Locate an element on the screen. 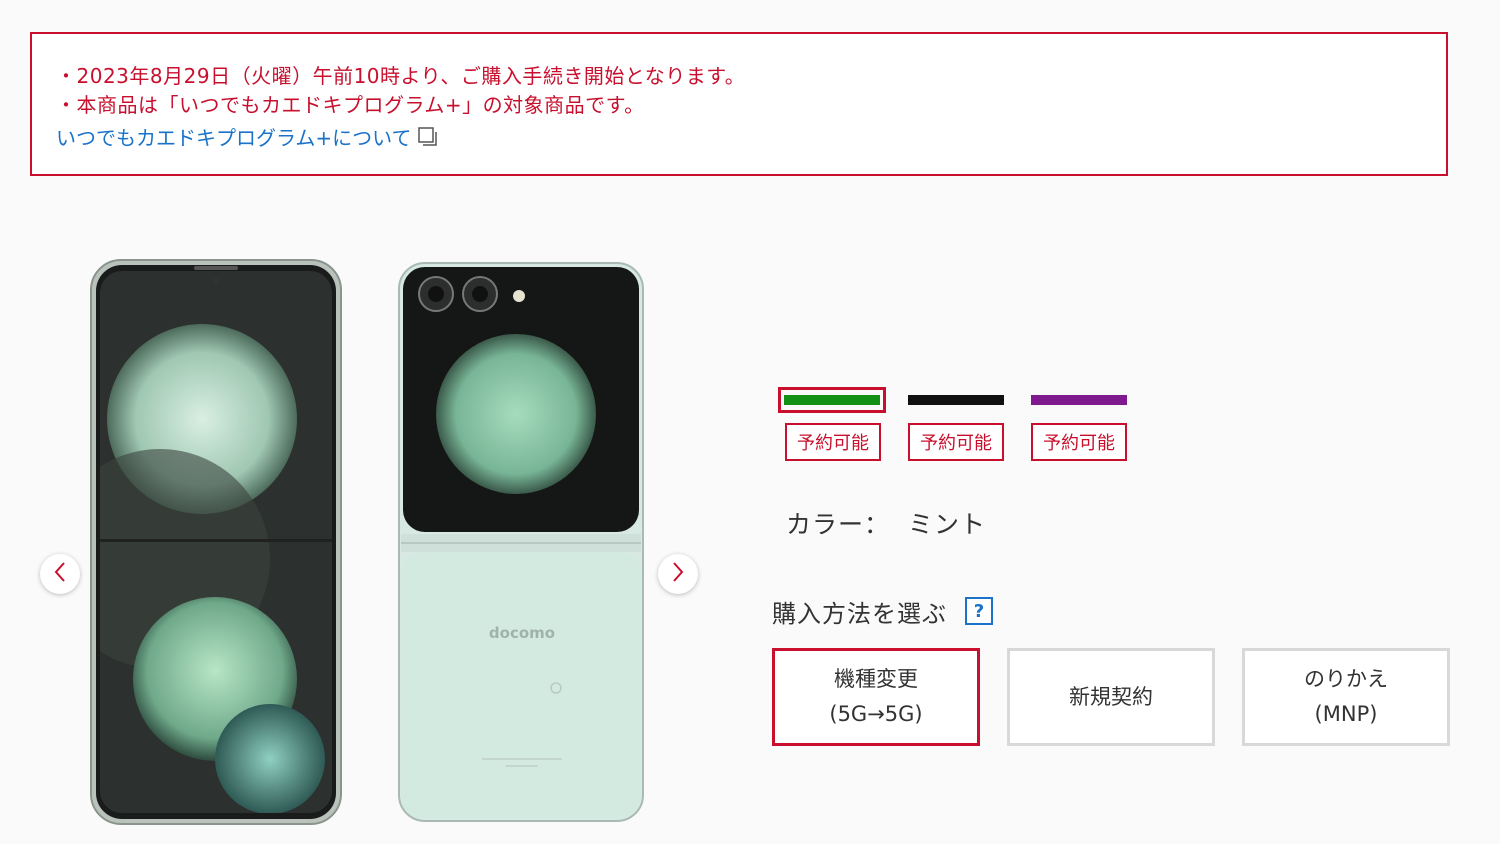 This screenshot has width=1500, height=844. method-mnp-button: のりかえ (MNP) is located at coordinates (1346, 697).